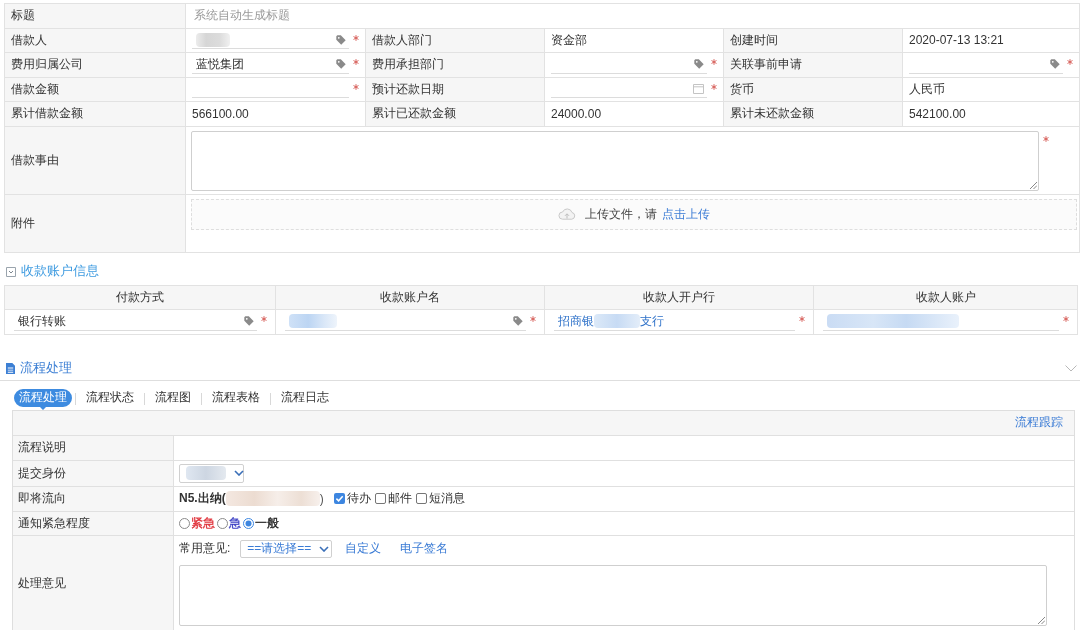 The width and height of the screenshot is (1080, 630). What do you see at coordinates (455, 89) in the screenshot?
I see `field-label: 预计还款日期` at bounding box center [455, 89].